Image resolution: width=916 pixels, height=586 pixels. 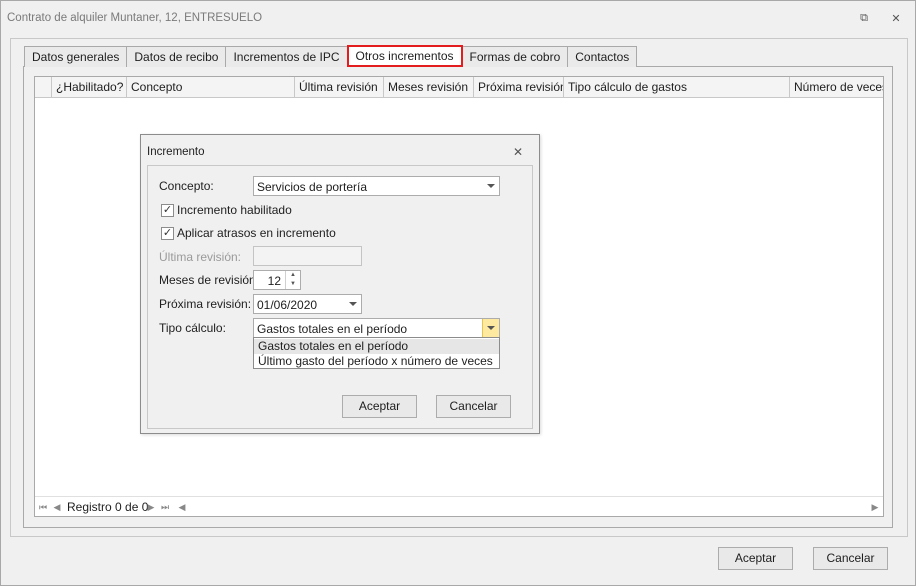 What do you see at coordinates (864, 18) in the screenshot?
I see `restore-icon: ⧉` at bounding box center [864, 18].